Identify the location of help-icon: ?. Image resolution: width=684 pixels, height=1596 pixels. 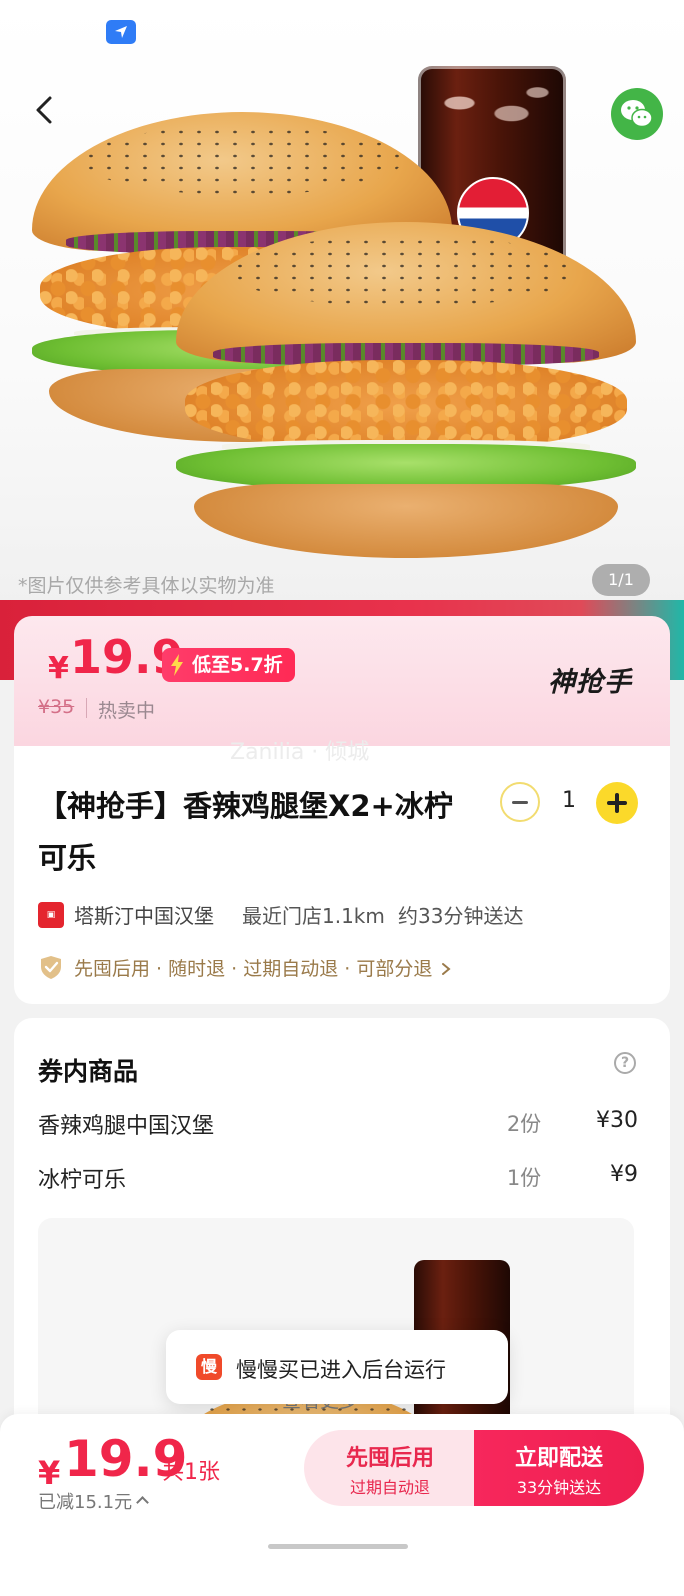
(625, 1063).